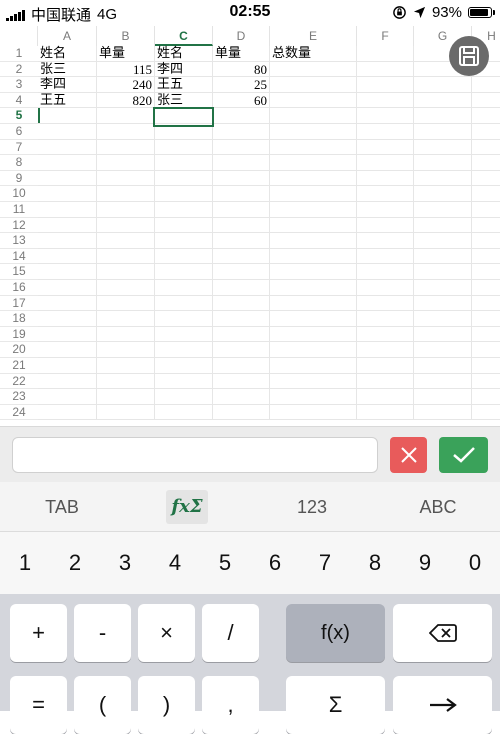 This screenshot has width=500, height=734. What do you see at coordinates (250, 507) in the screenshot?
I see `keyboard-mode-bar: TAB fxΣ 123 ABC` at bounding box center [250, 507].